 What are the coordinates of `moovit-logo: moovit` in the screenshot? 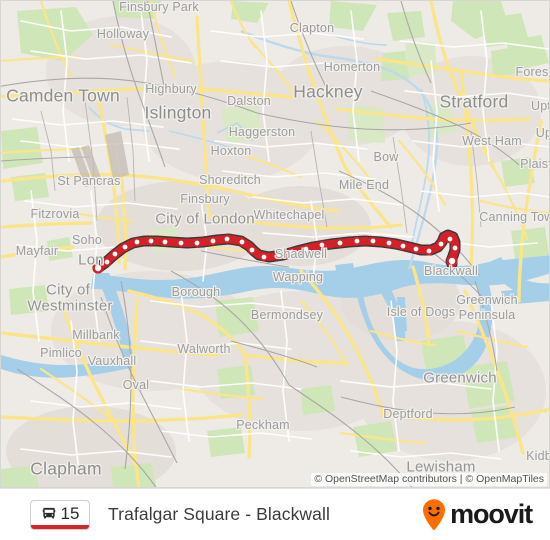 It's located at (476, 515).